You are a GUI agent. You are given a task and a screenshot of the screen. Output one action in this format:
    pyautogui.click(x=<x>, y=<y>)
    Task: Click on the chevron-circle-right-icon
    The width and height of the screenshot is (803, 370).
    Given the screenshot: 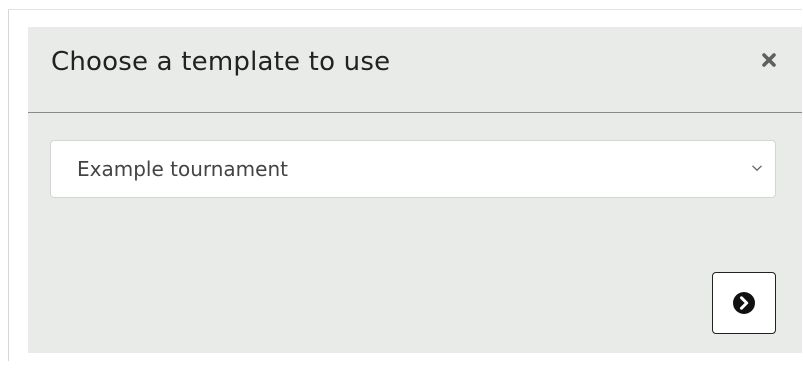 What is the action you would take?
    pyautogui.click(x=744, y=303)
    